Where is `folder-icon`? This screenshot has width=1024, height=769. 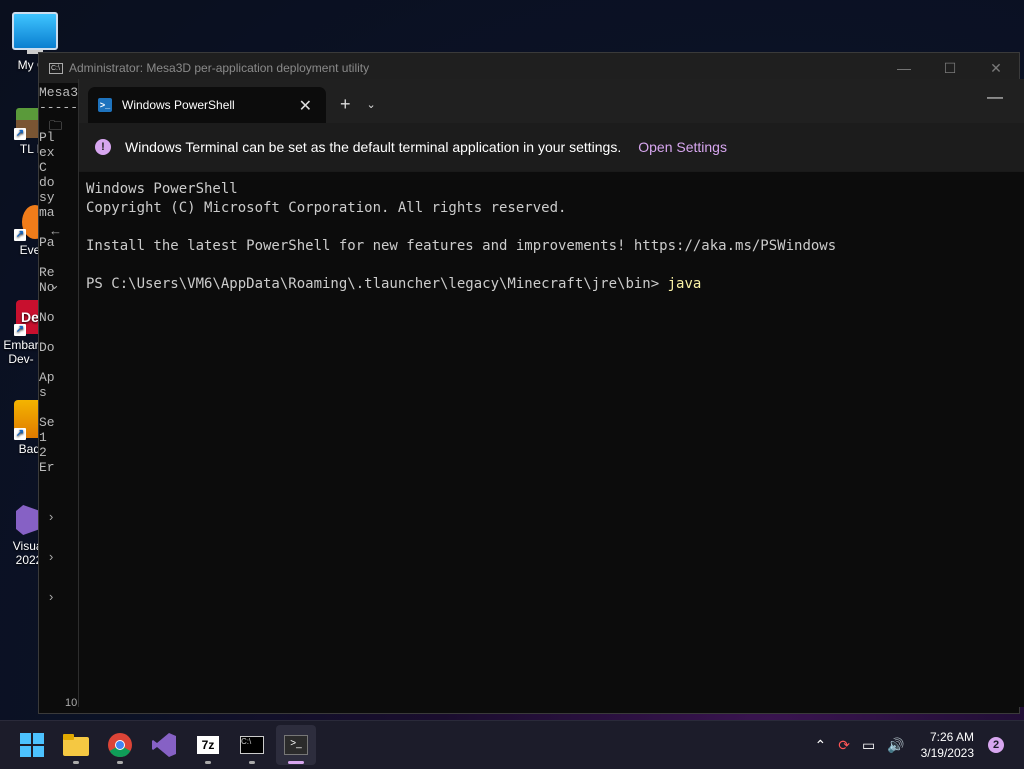
folder-icon is located at coordinates (76, 745).